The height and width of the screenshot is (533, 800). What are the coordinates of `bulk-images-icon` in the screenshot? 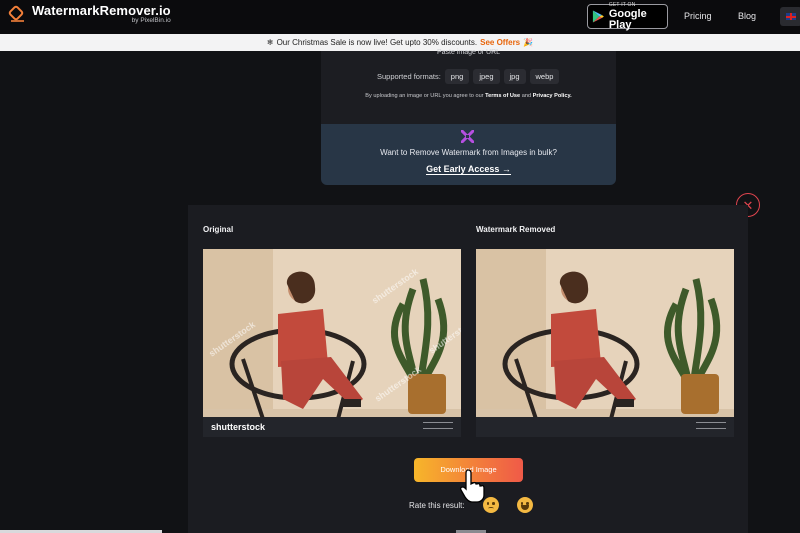 It's located at (467, 136).